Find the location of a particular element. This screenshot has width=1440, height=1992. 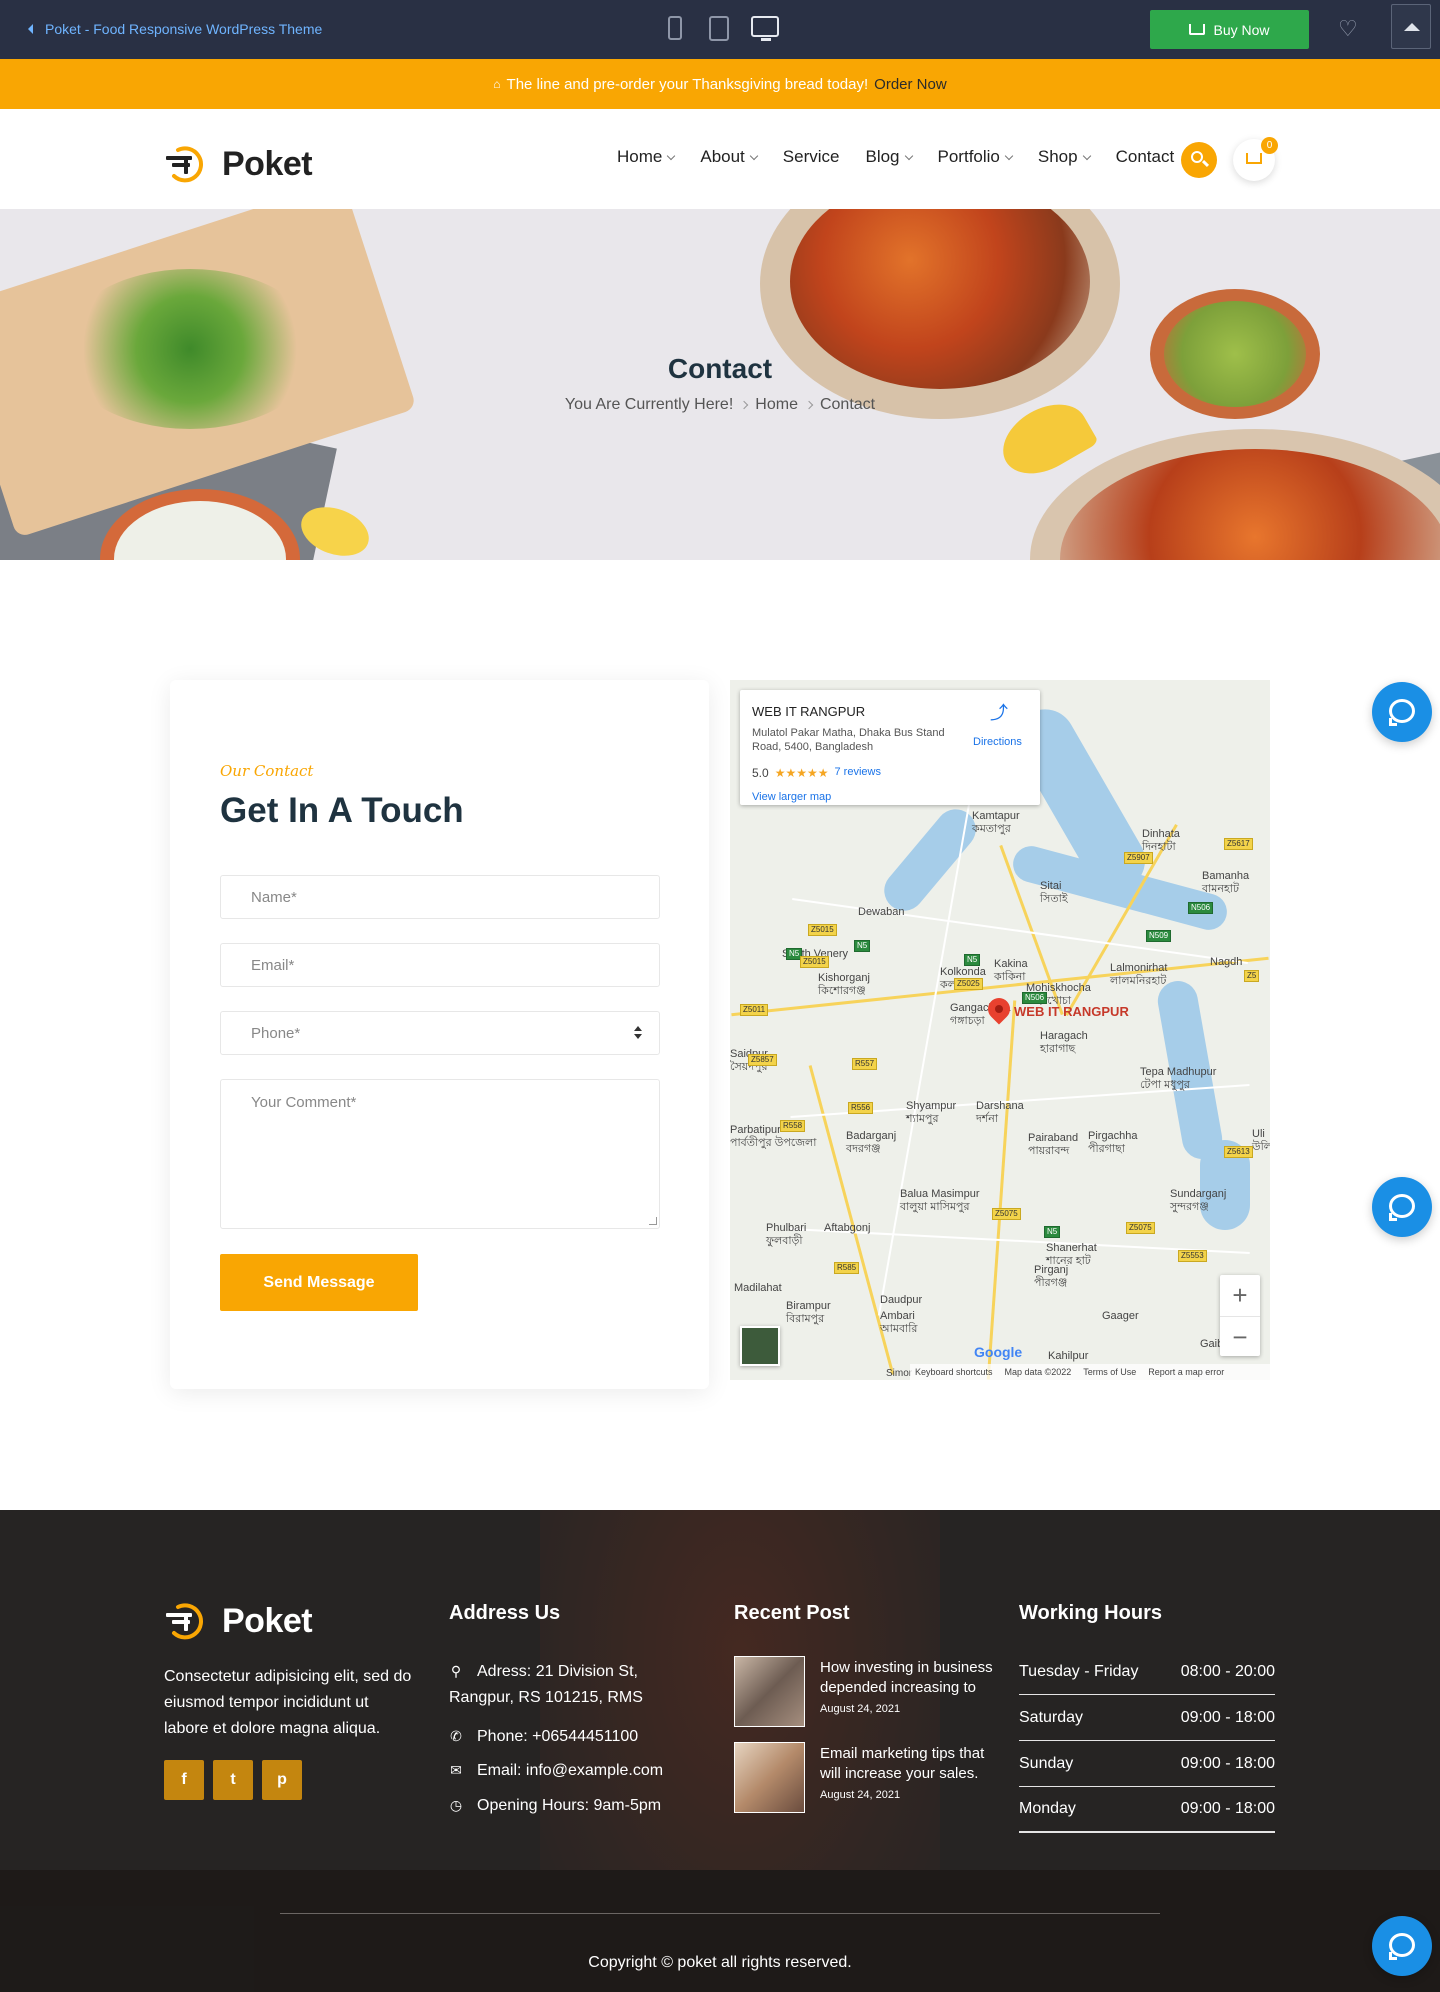

directions-link: Directions is located at coordinates (997, 742).